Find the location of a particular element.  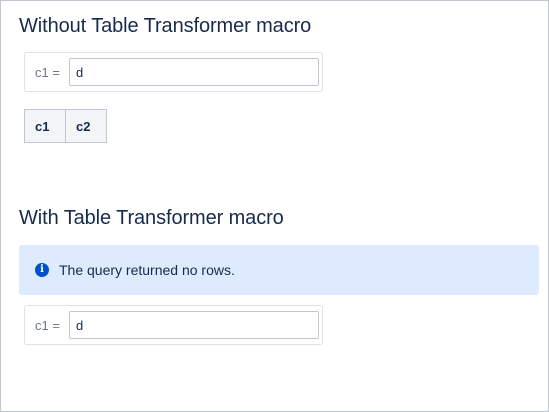

column-header-c2: c2 is located at coordinates (86, 126).